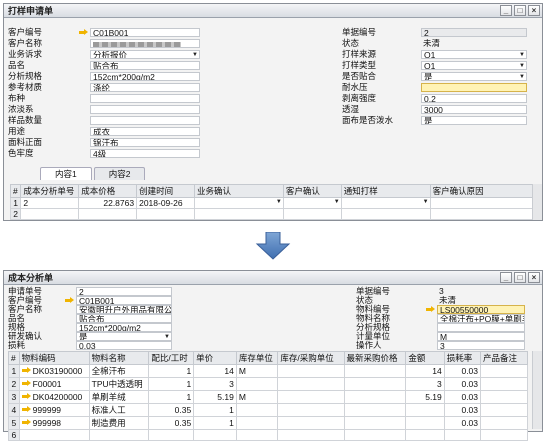 The height and width of the screenshot is (441, 550). Describe the element at coordinates (268, 435) in the screenshot. I see `table-row: 6` at that location.